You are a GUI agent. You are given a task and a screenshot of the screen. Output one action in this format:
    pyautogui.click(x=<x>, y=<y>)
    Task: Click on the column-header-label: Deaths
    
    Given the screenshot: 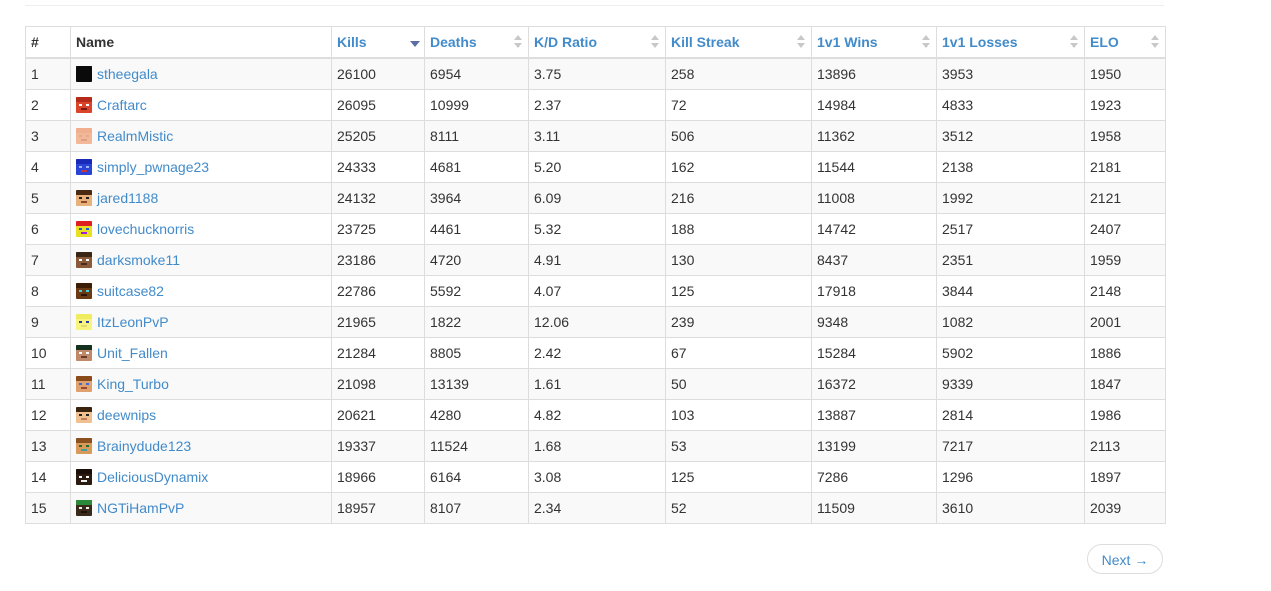 What is the action you would take?
    pyautogui.click(x=453, y=42)
    